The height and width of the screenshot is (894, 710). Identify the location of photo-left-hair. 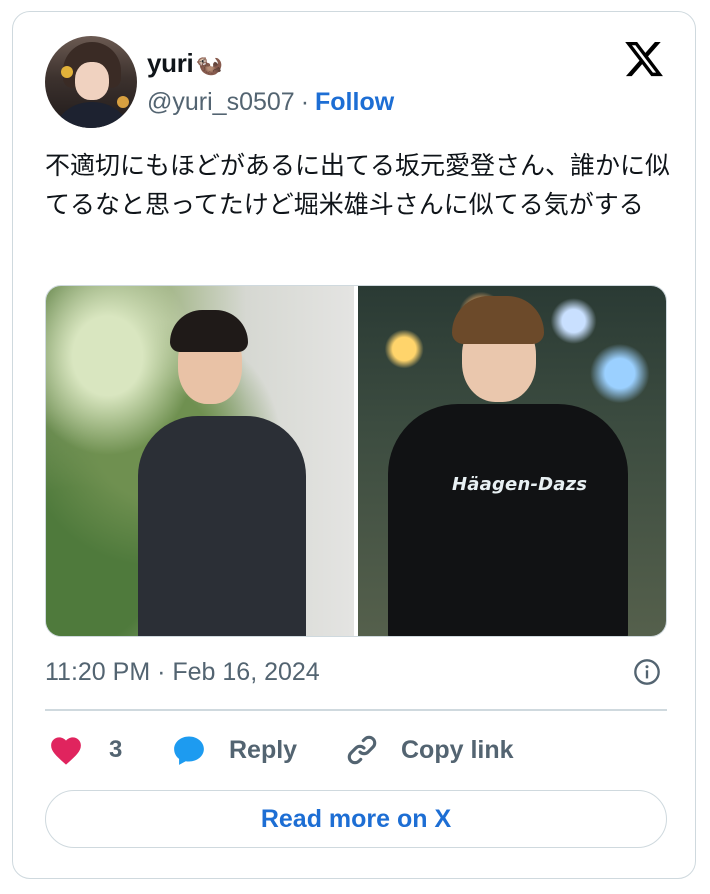
(209, 331).